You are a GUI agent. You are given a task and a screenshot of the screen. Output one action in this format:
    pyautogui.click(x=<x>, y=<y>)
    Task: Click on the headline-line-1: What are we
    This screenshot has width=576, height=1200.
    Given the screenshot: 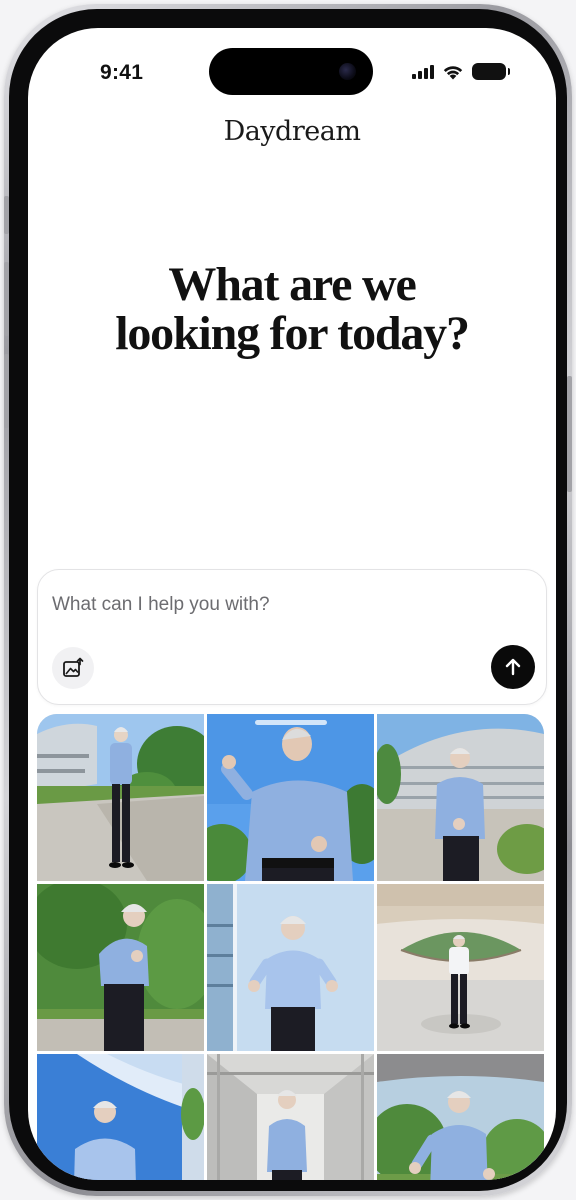 What is the action you would take?
    pyautogui.click(x=292, y=284)
    